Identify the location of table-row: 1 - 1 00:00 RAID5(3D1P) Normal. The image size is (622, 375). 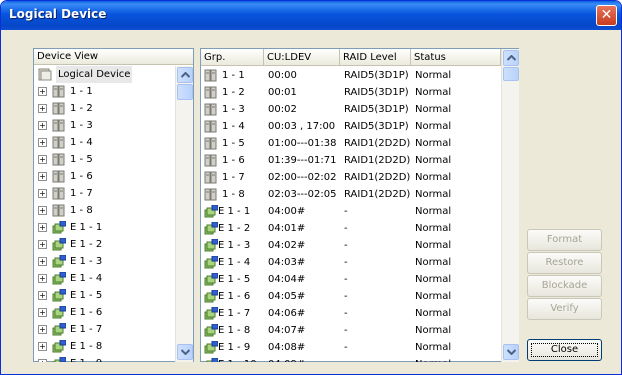
(351, 75).